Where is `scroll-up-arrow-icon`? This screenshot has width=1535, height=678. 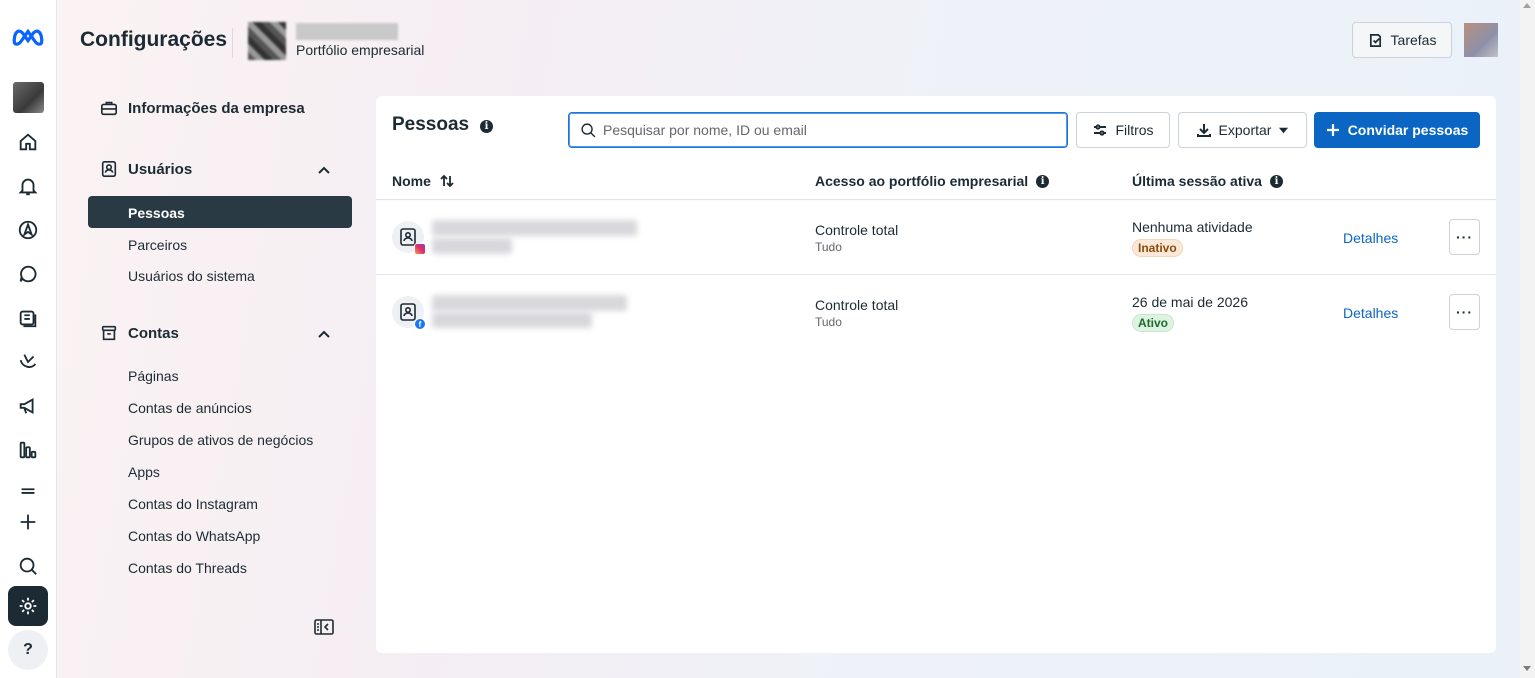 scroll-up-arrow-icon is located at coordinates (1527, 5).